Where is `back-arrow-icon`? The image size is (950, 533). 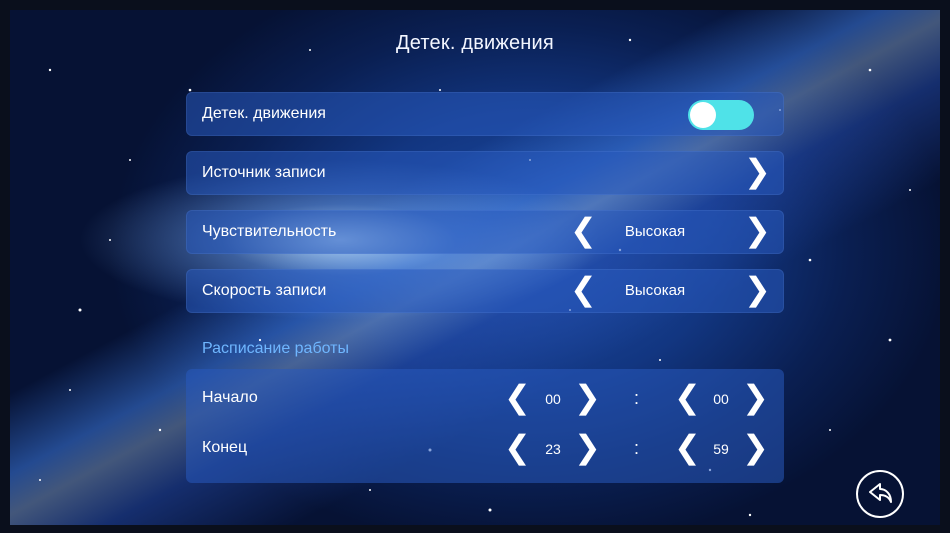 back-arrow-icon is located at coordinates (880, 493).